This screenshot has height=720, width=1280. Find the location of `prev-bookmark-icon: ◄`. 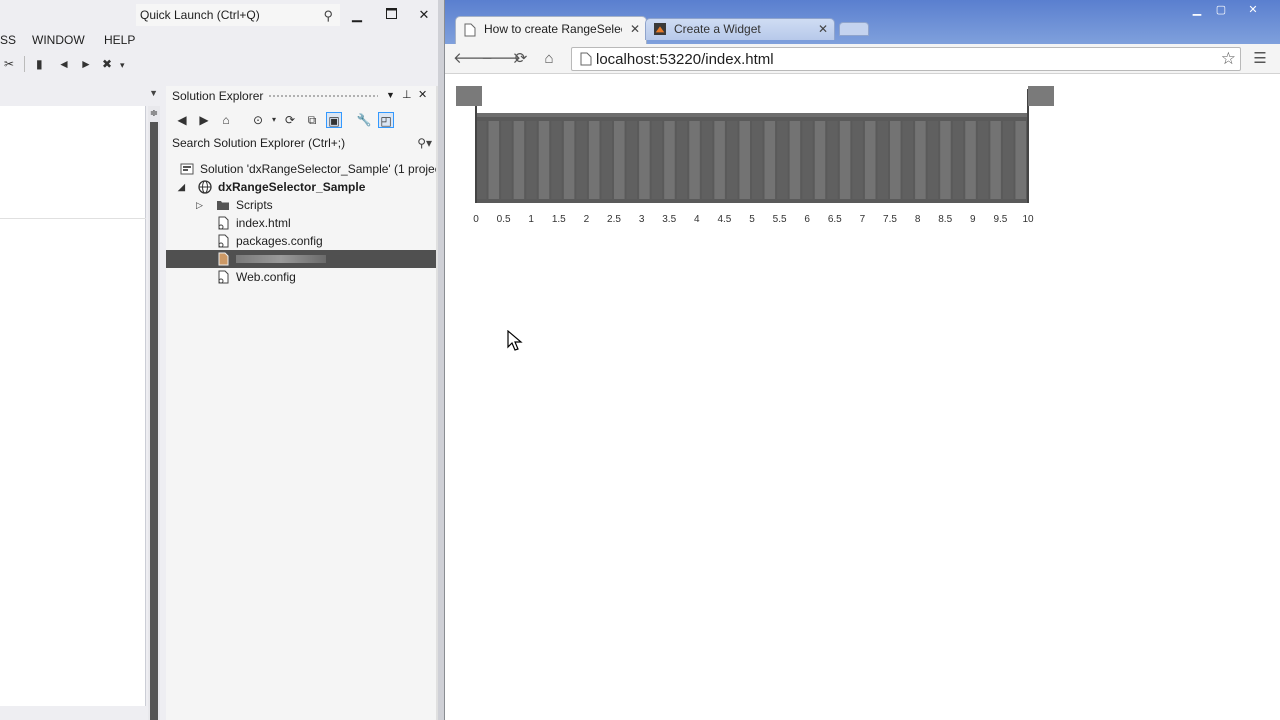

prev-bookmark-icon: ◄ is located at coordinates (64, 64).